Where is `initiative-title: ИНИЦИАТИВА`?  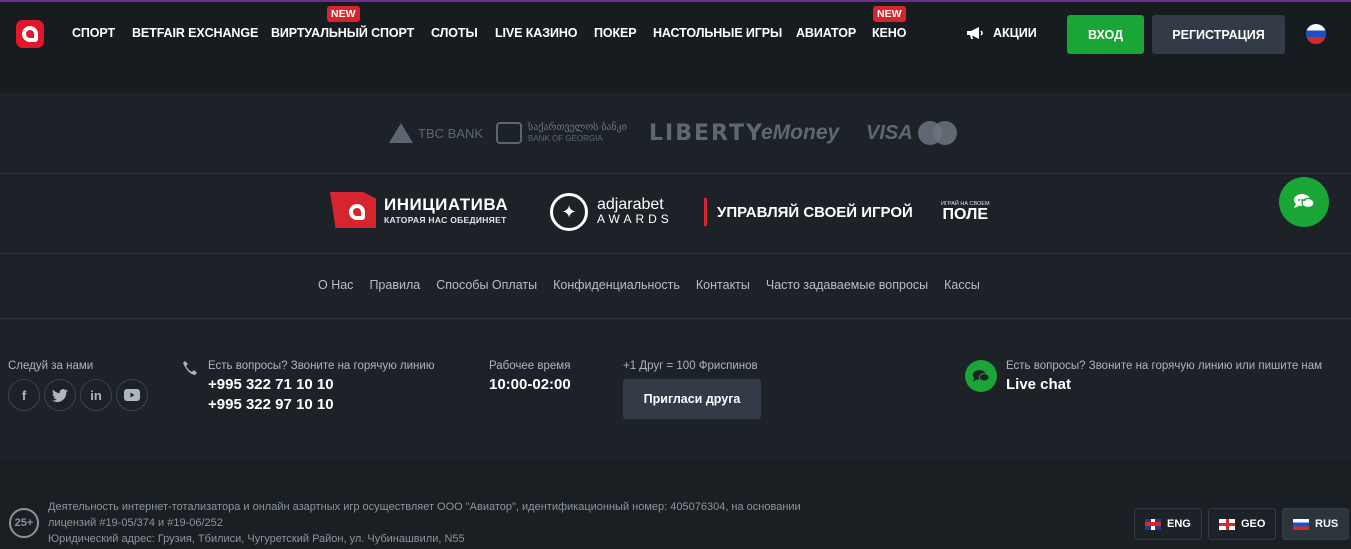 initiative-title: ИНИЦИАТИВА is located at coordinates (446, 204).